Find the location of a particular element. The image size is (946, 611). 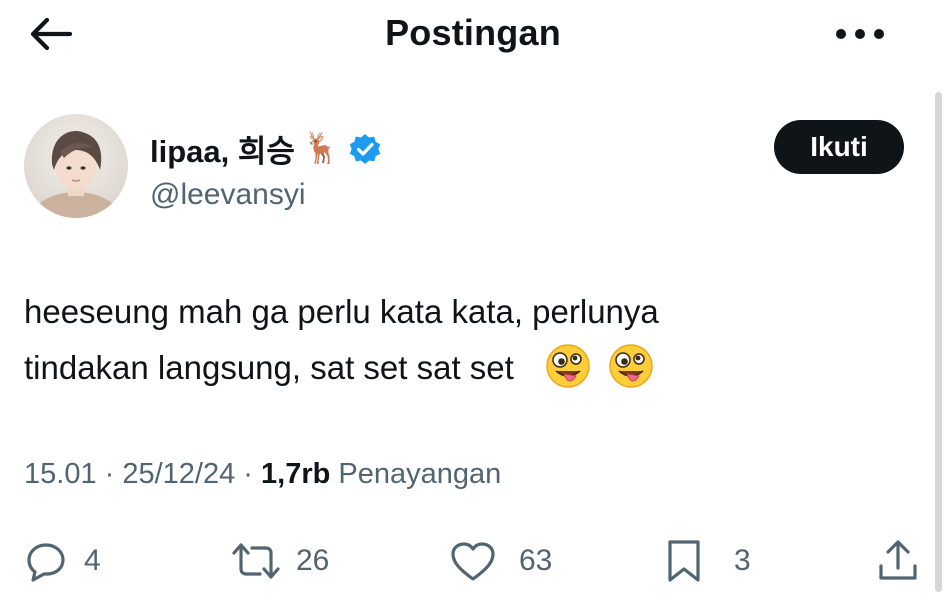

reply-button: 4 is located at coordinates (62, 561).